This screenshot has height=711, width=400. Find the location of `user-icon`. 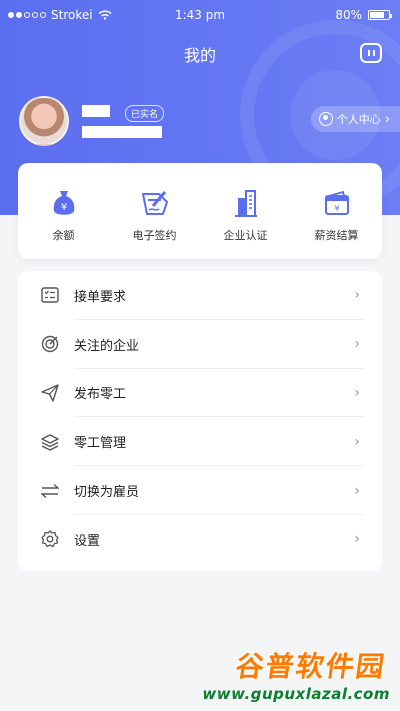

user-icon is located at coordinates (325, 119).